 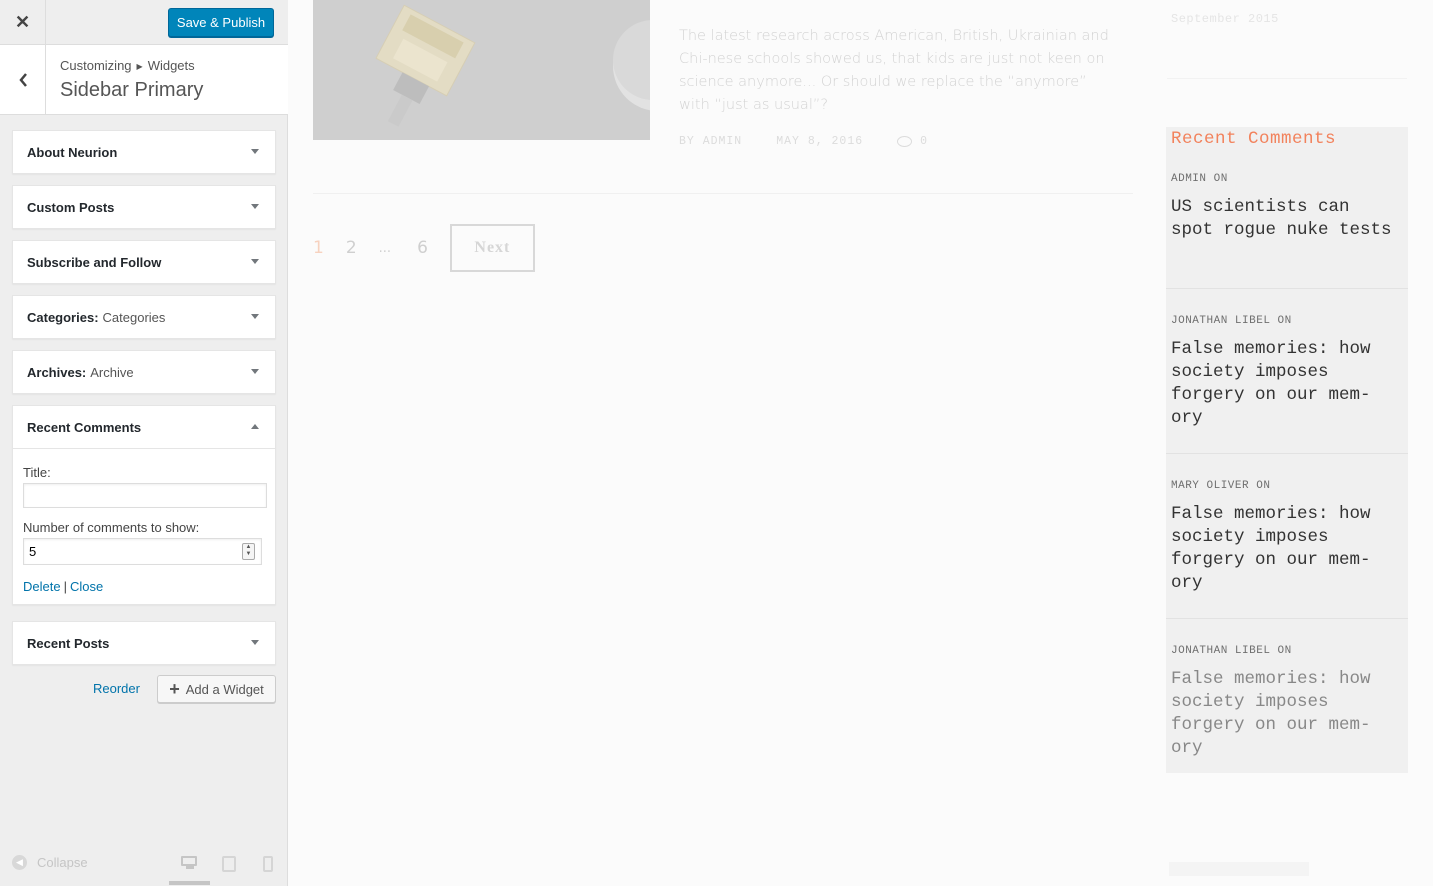 I want to click on mobile-preview-icon, so click(x=268, y=864).